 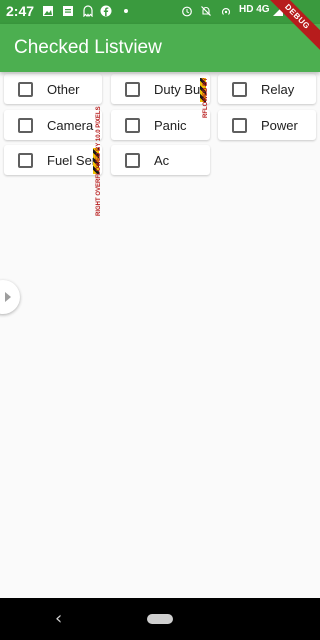 I want to click on item-label: Camera, so click(x=70, y=125).